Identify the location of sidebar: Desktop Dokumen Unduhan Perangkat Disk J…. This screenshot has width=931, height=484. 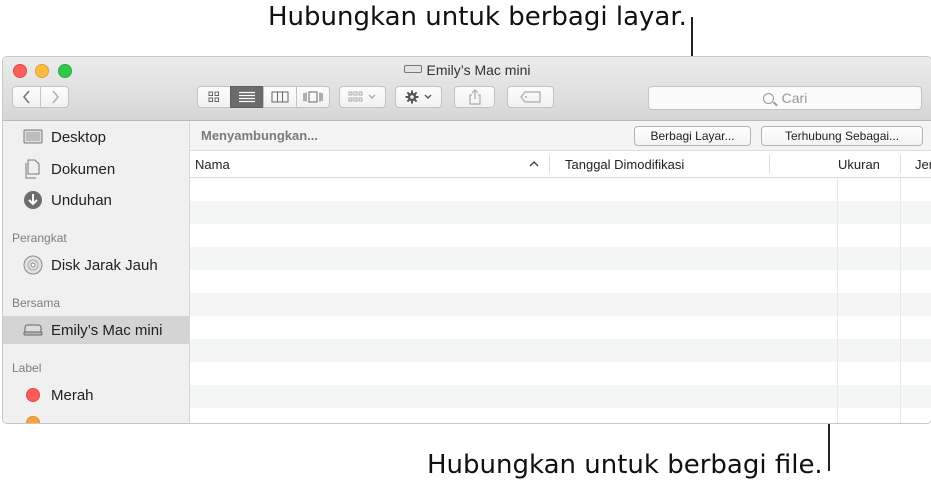
(96, 272).